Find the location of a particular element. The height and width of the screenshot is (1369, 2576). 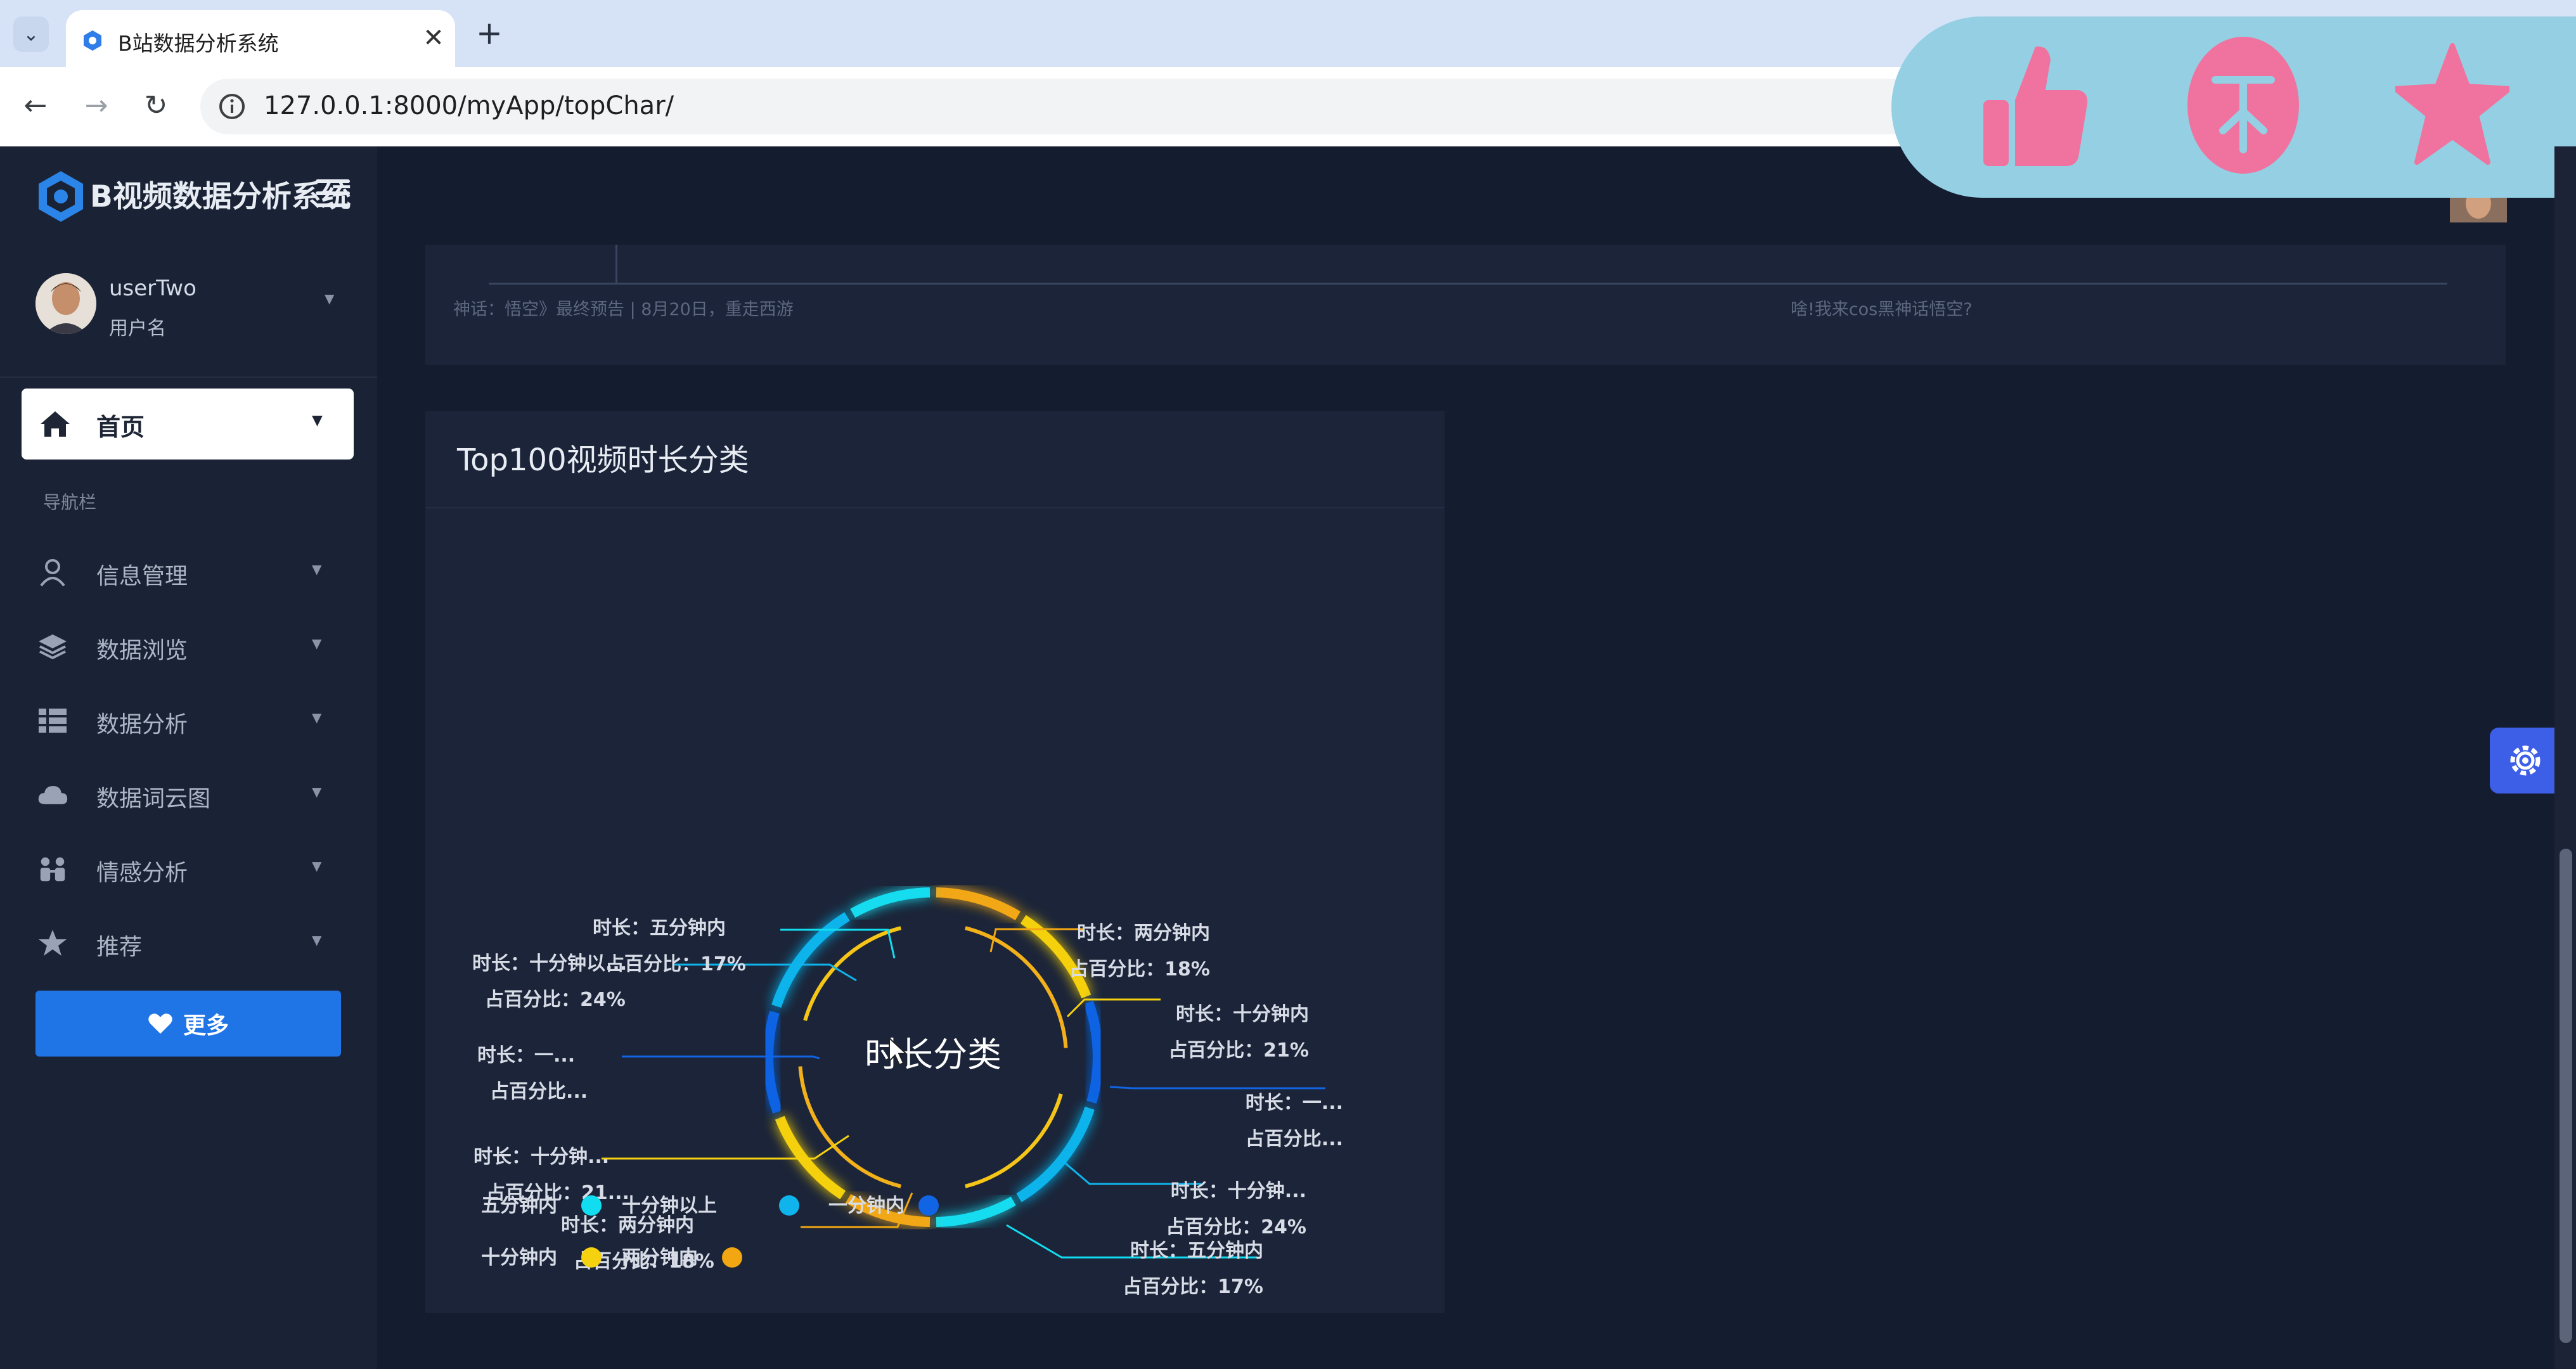

reaction-toolbar is located at coordinates (2233, 107).